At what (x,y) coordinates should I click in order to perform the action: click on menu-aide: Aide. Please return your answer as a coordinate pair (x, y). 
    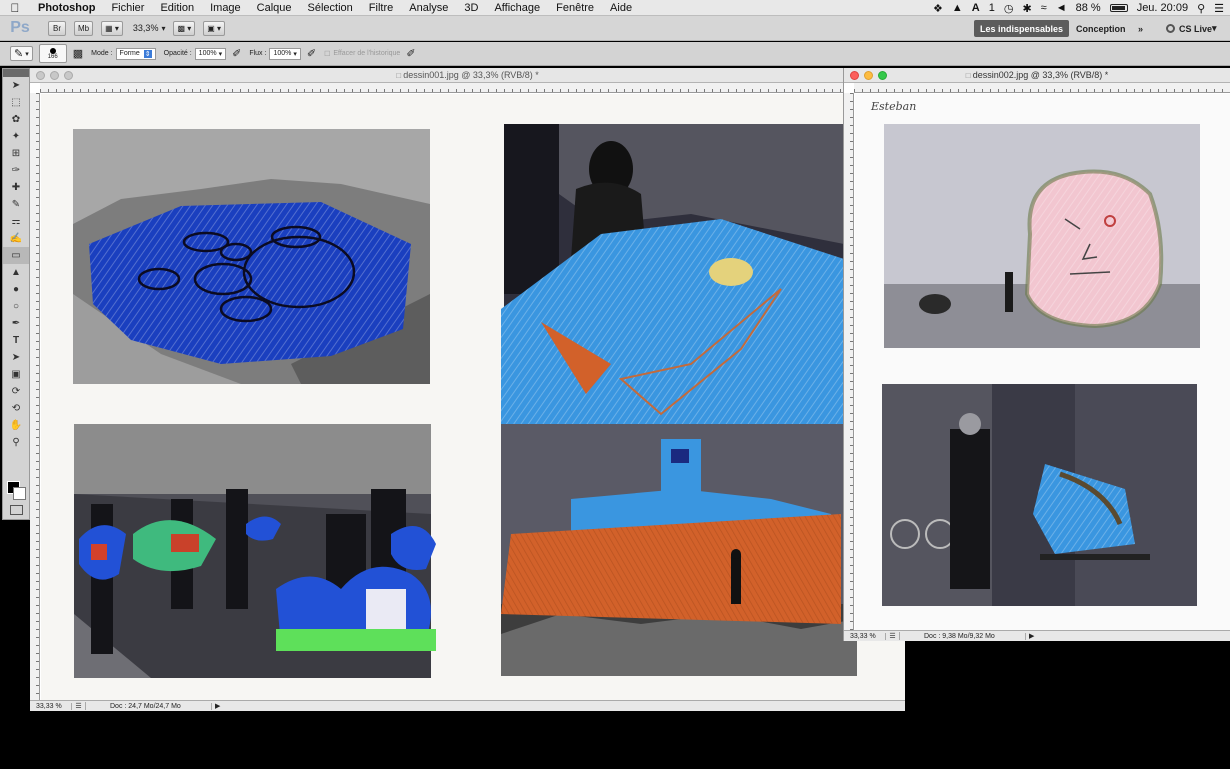
    Looking at the image, I should click on (621, 8).